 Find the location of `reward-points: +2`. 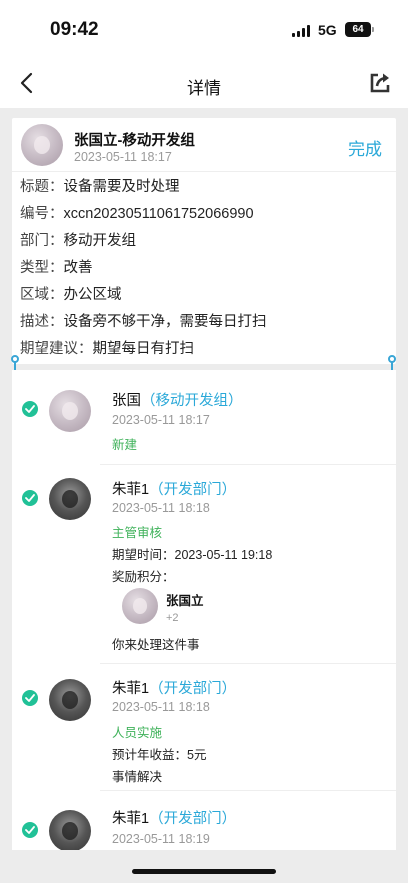

reward-points: +2 is located at coordinates (172, 618).